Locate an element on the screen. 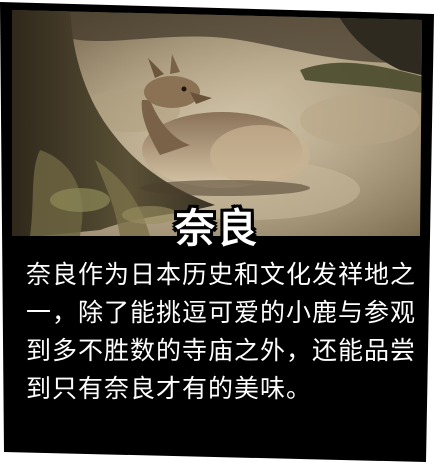 The width and height of the screenshot is (434, 467). card-title: 奈良 is located at coordinates (217, 229).